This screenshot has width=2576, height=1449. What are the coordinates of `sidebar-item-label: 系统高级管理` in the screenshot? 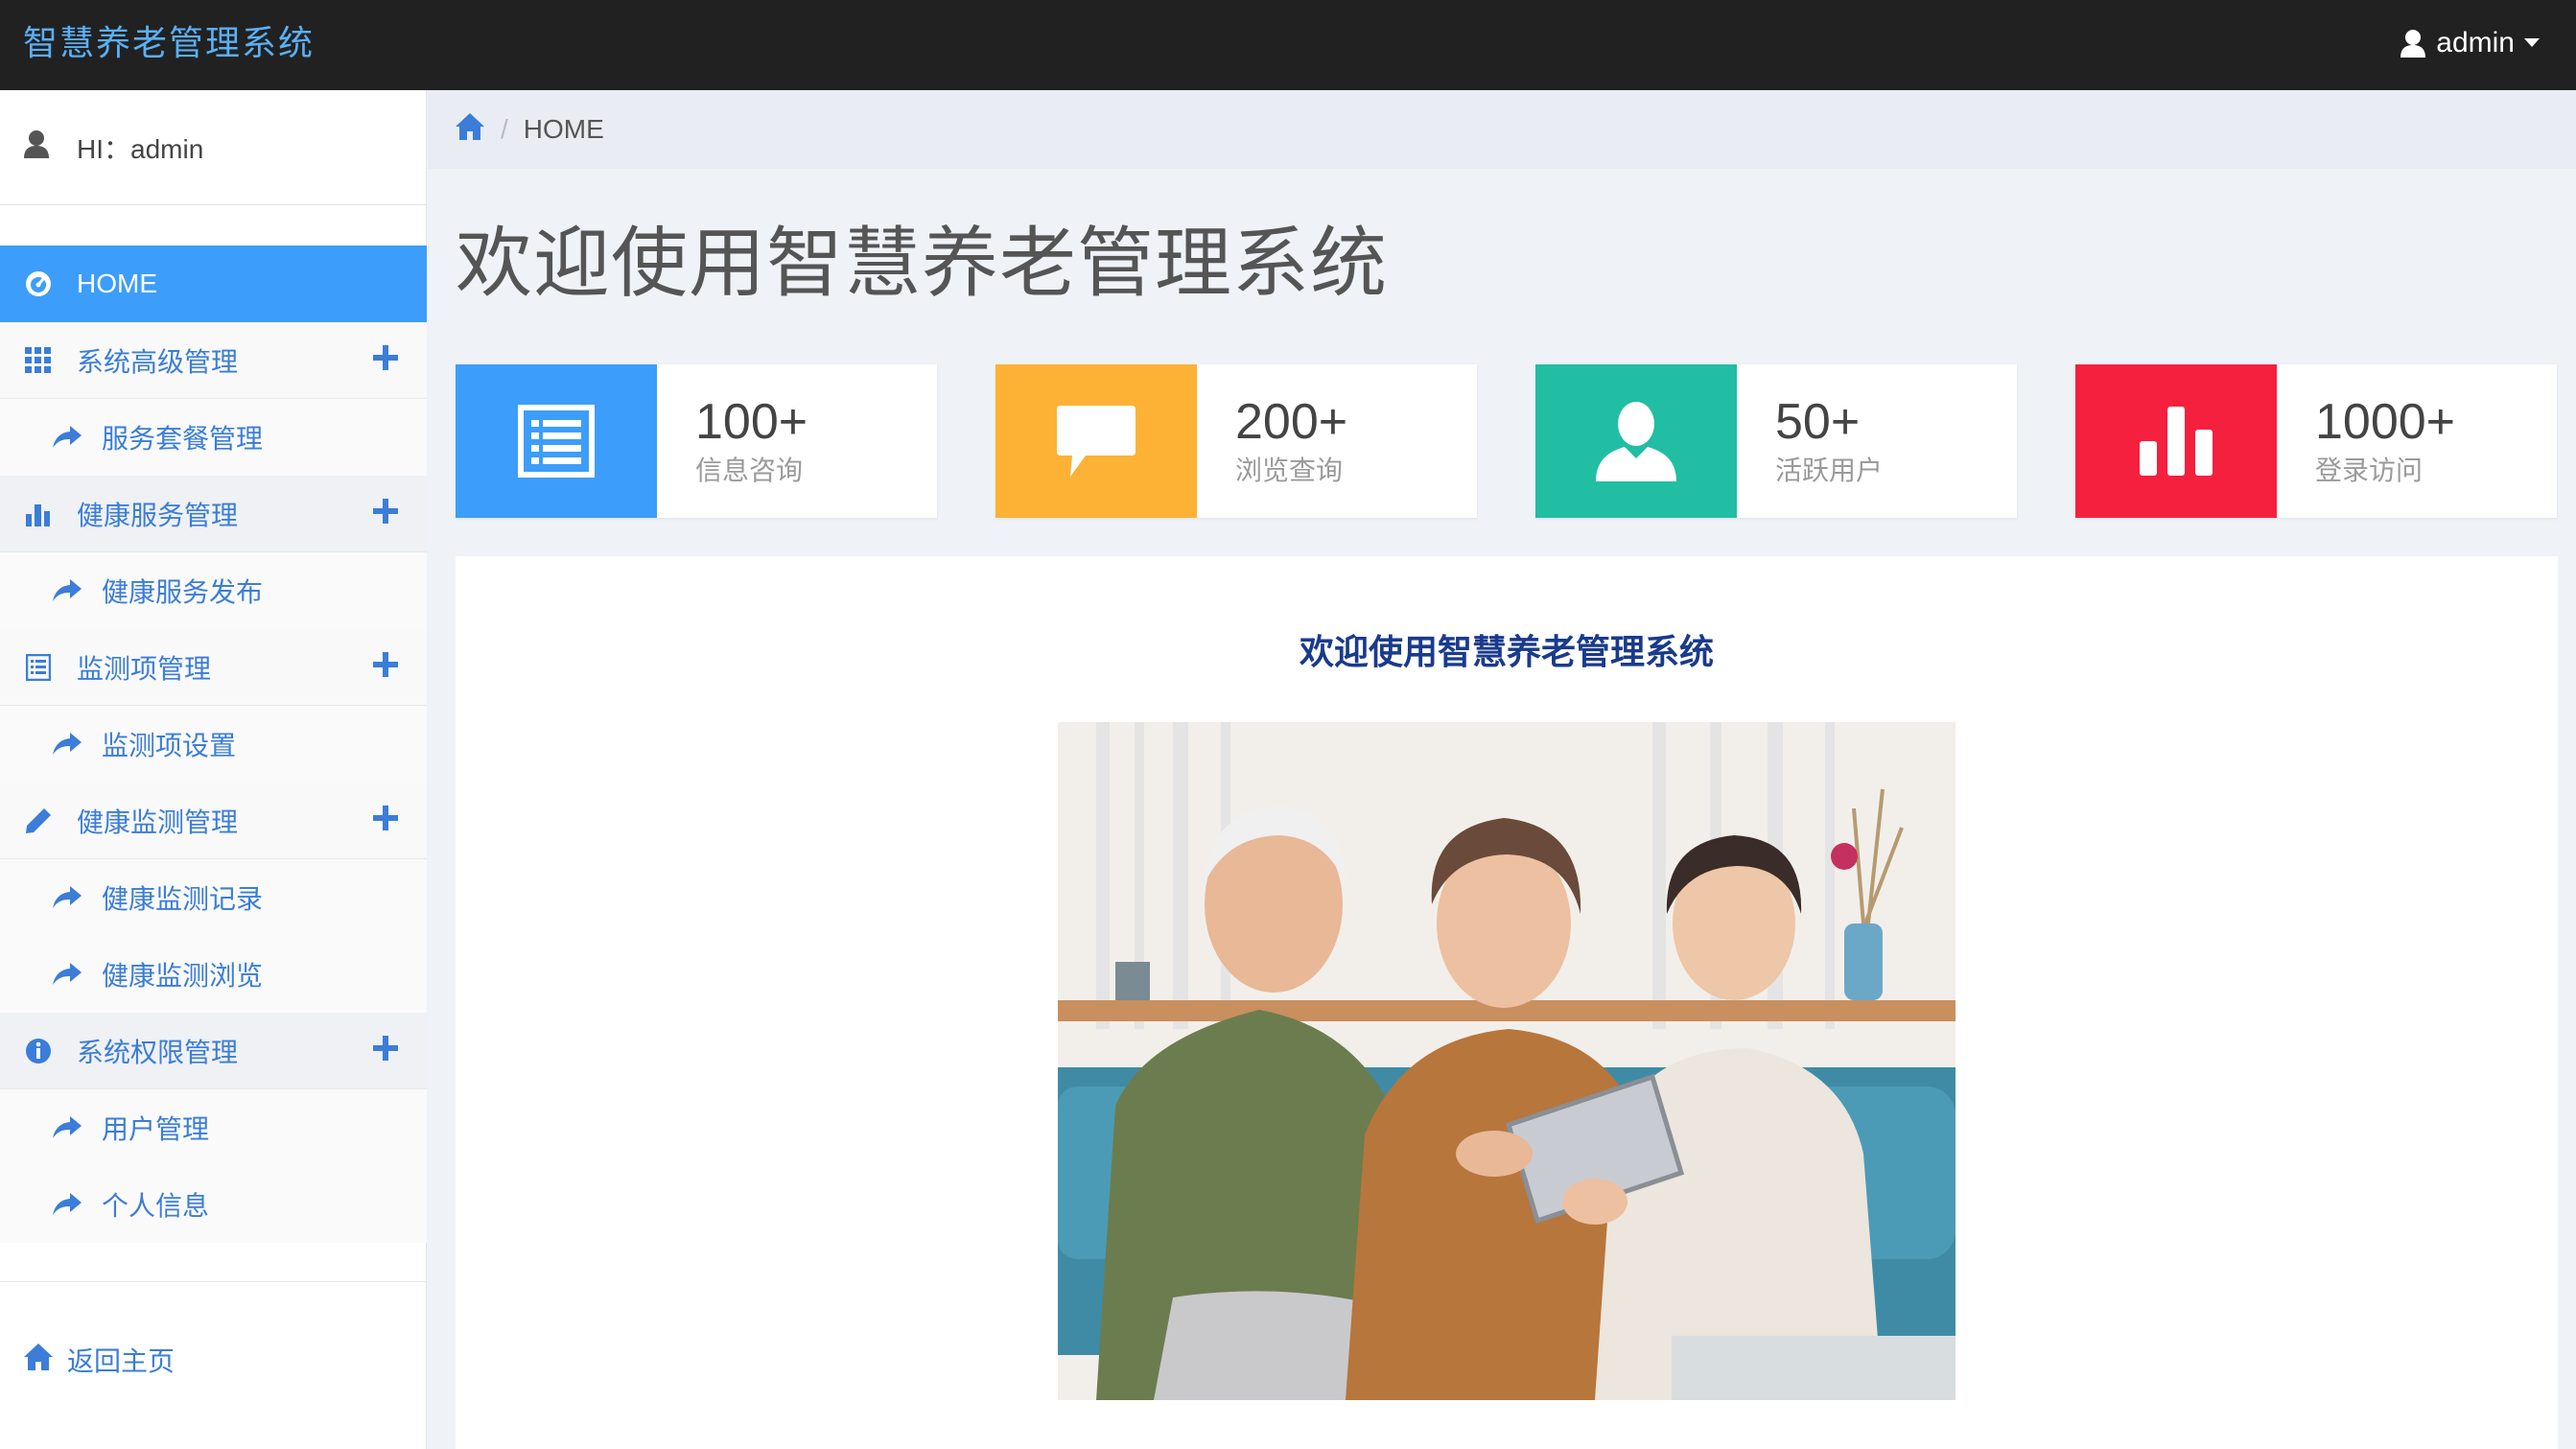 It's located at (158, 361).